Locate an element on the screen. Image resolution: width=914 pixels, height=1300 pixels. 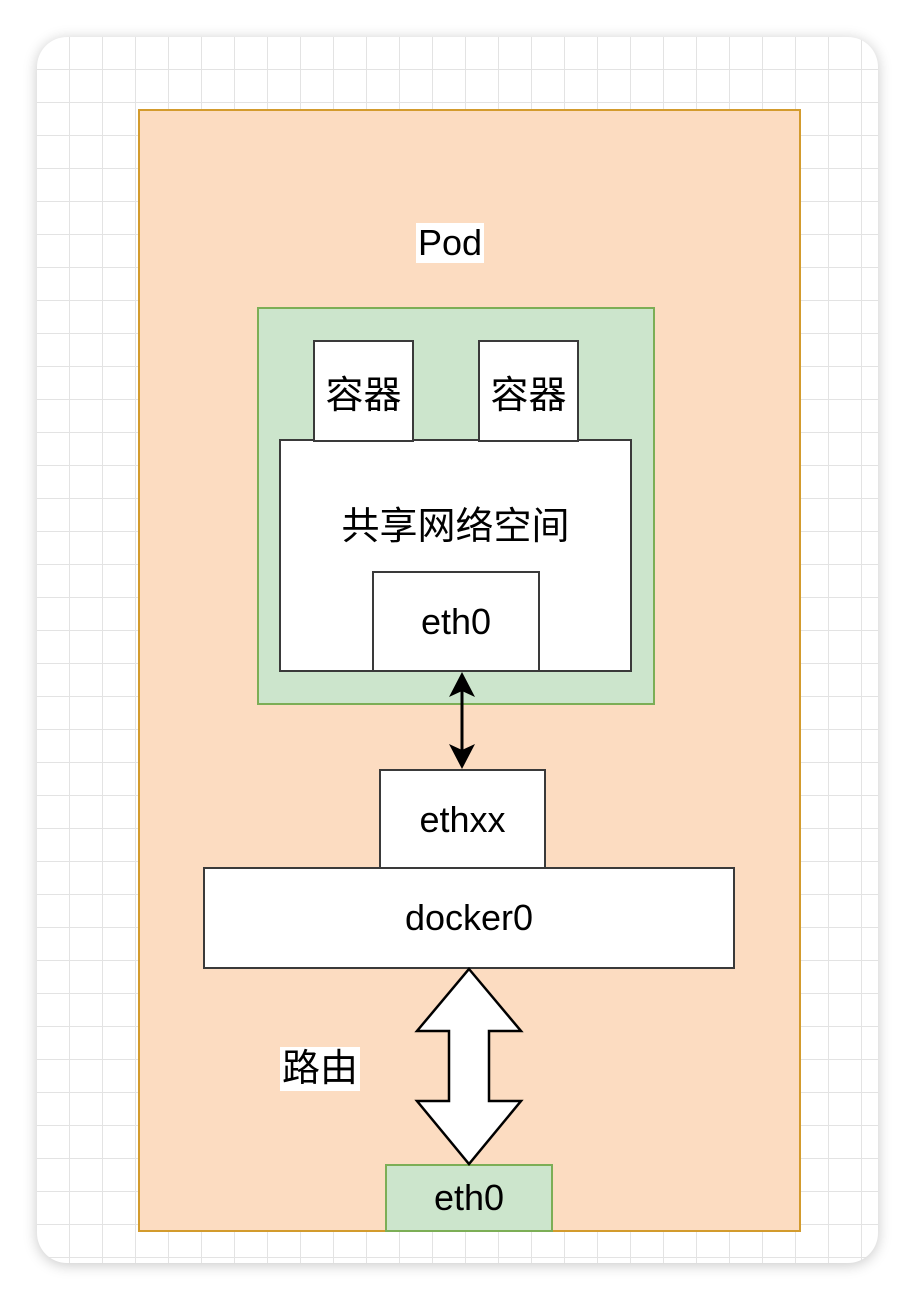
route-double-arrow is located at coordinates (469, 1066).